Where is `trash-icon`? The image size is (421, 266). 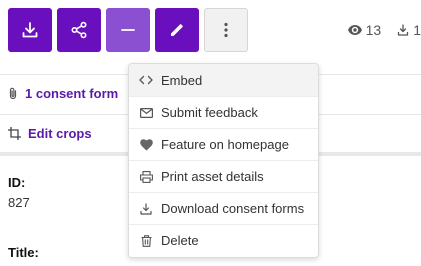 trash-icon is located at coordinates (146, 241).